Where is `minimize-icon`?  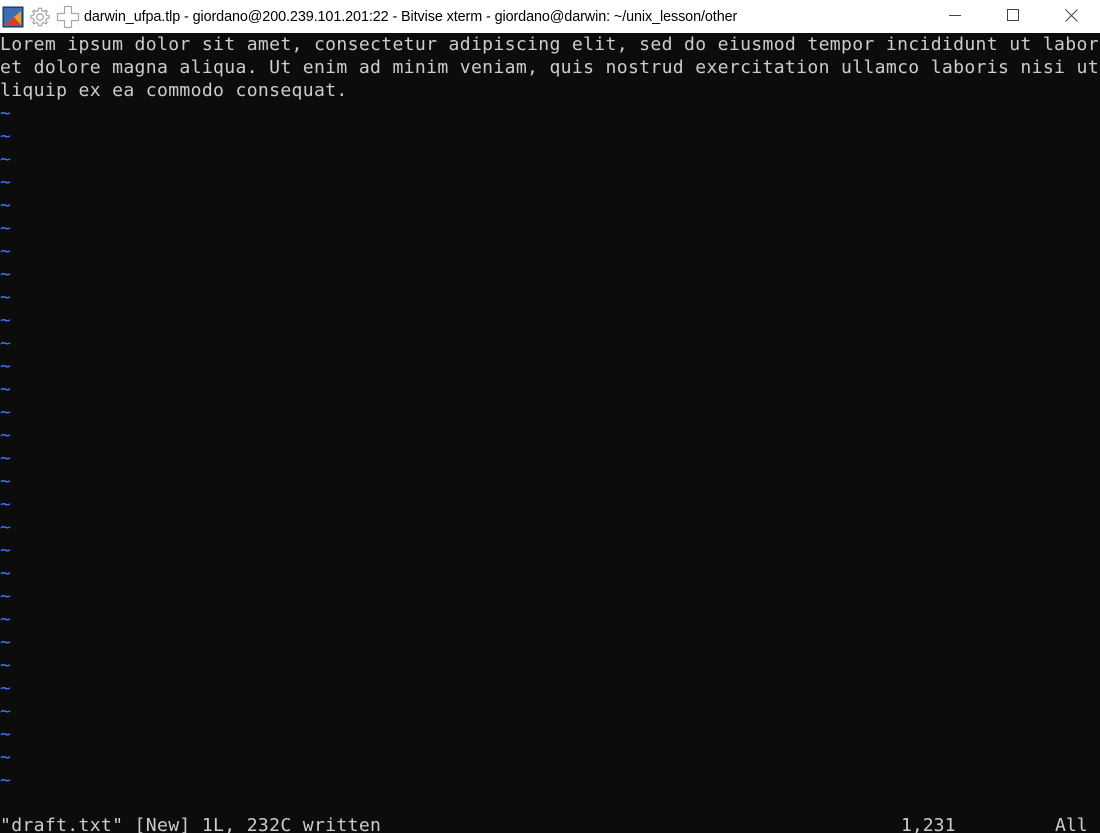 minimize-icon is located at coordinates (955, 15).